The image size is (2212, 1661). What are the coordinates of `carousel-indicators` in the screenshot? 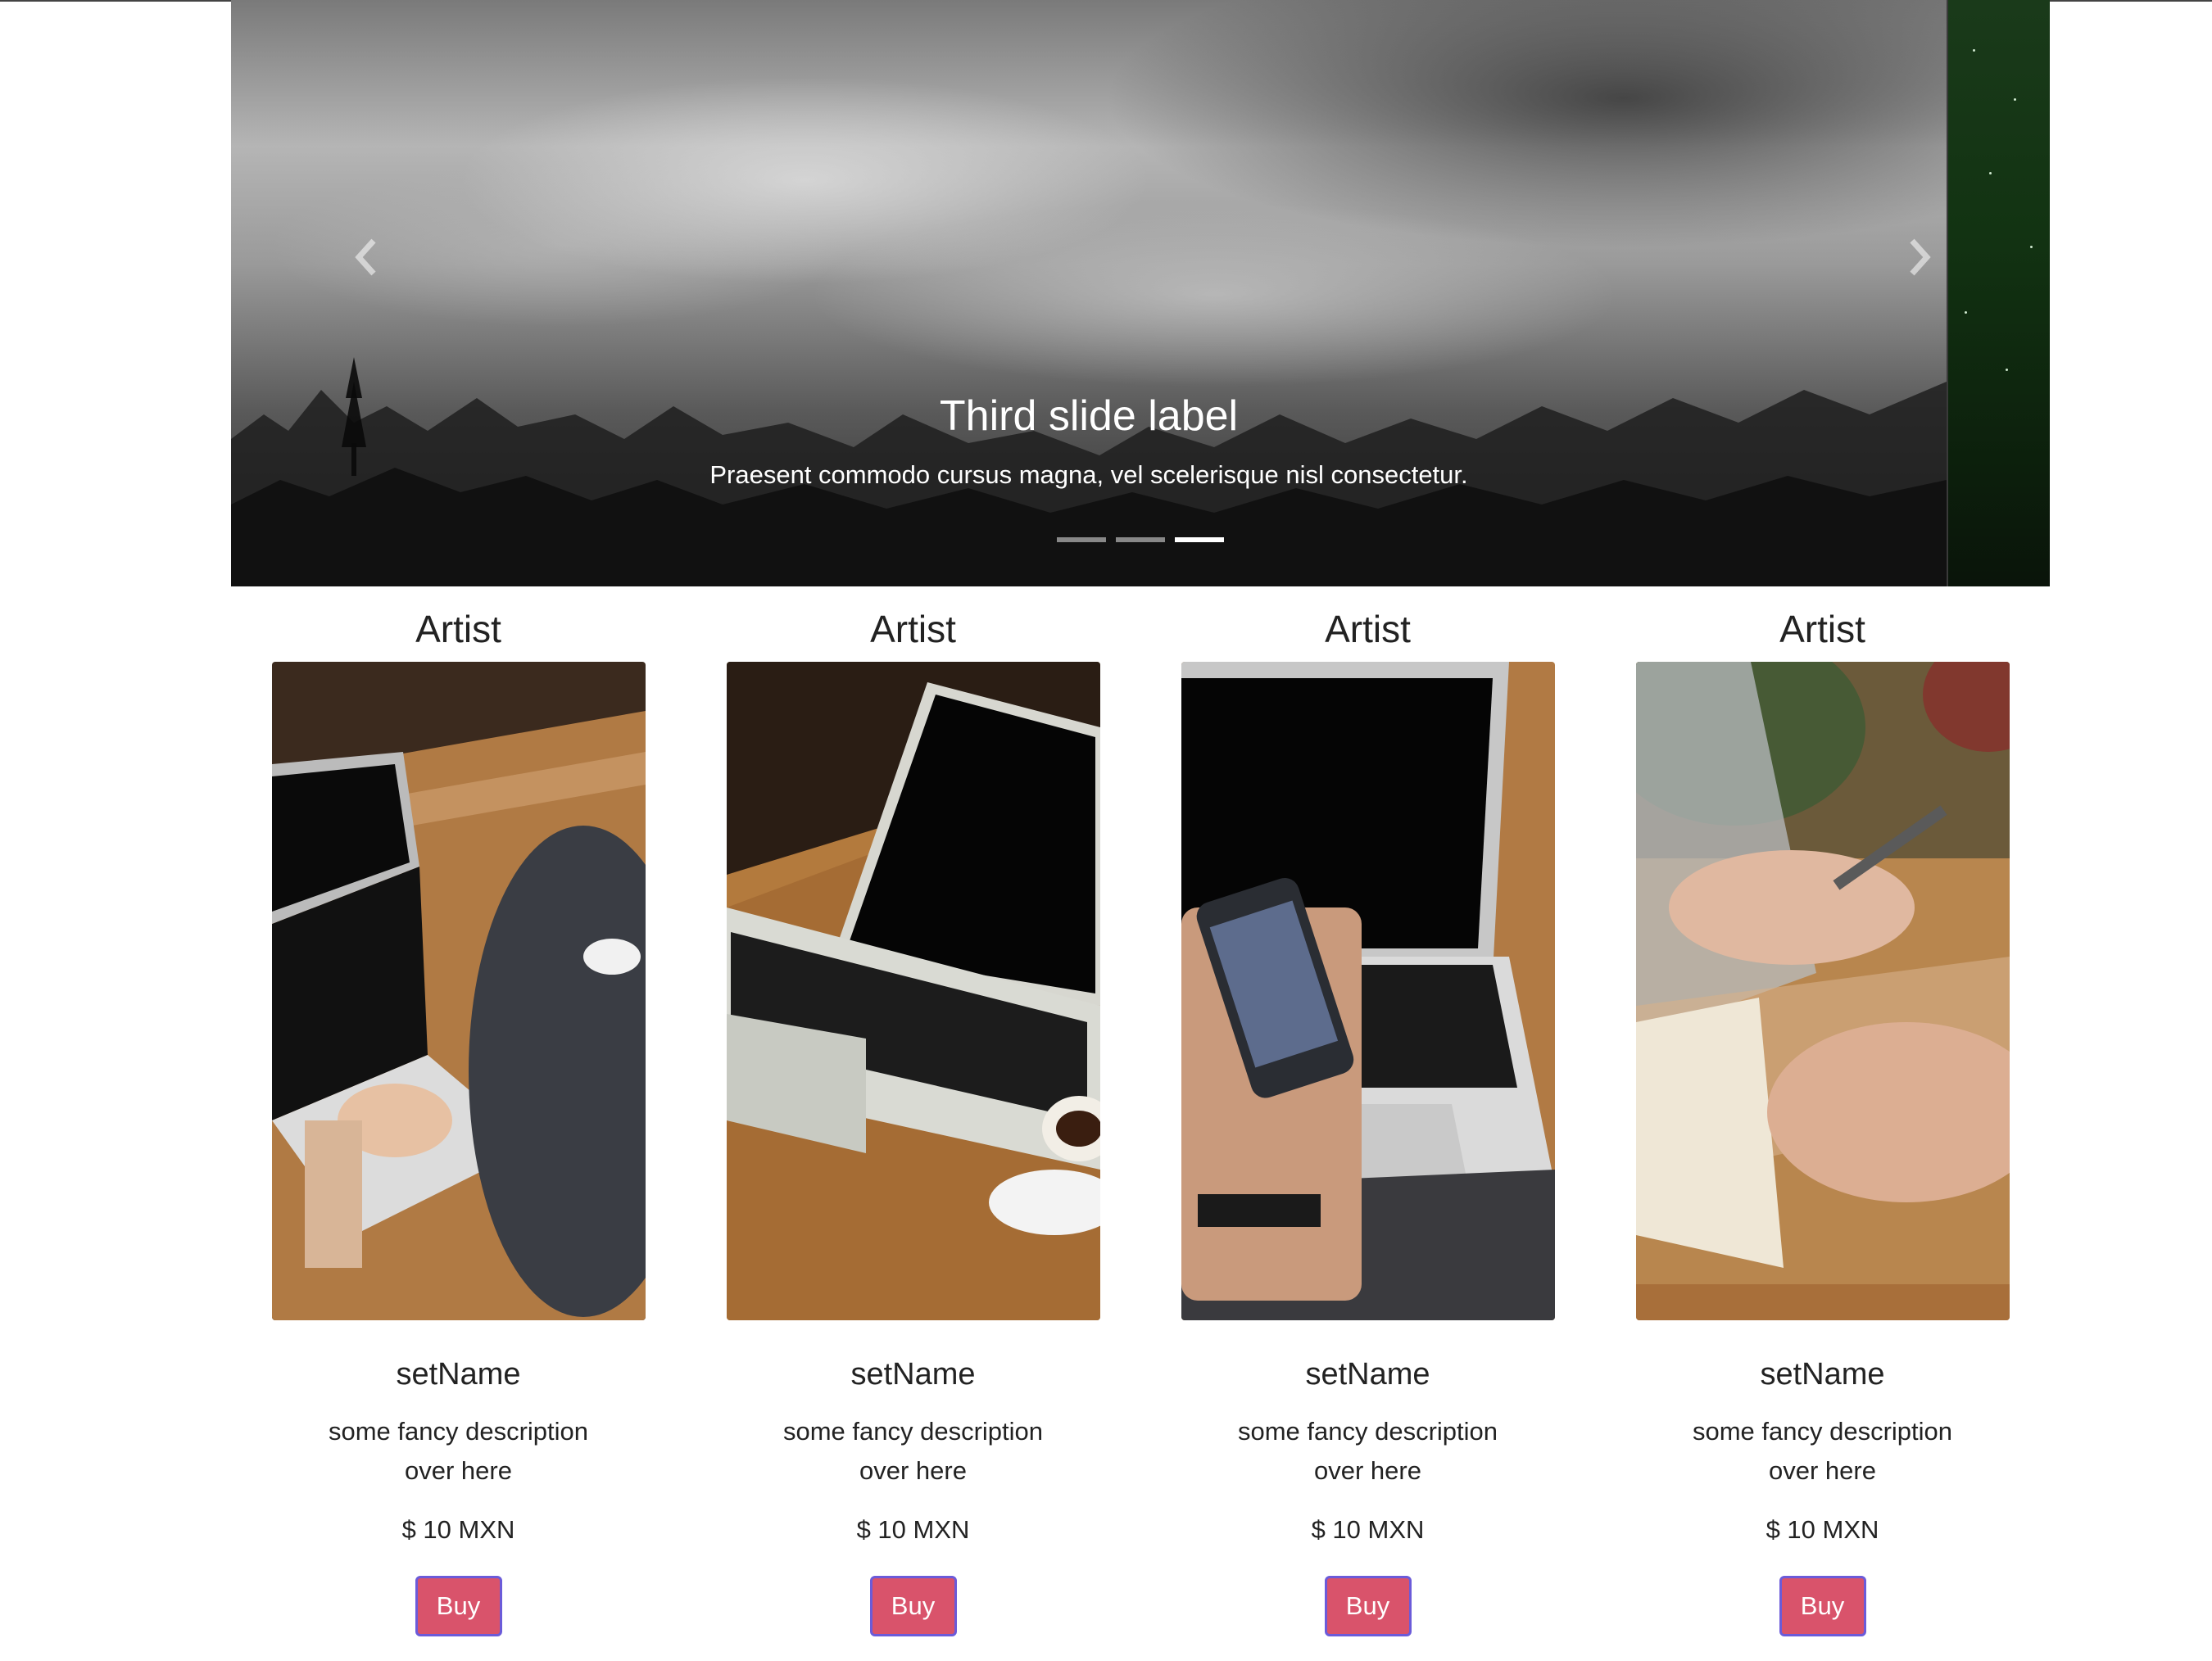 It's located at (1140, 539).